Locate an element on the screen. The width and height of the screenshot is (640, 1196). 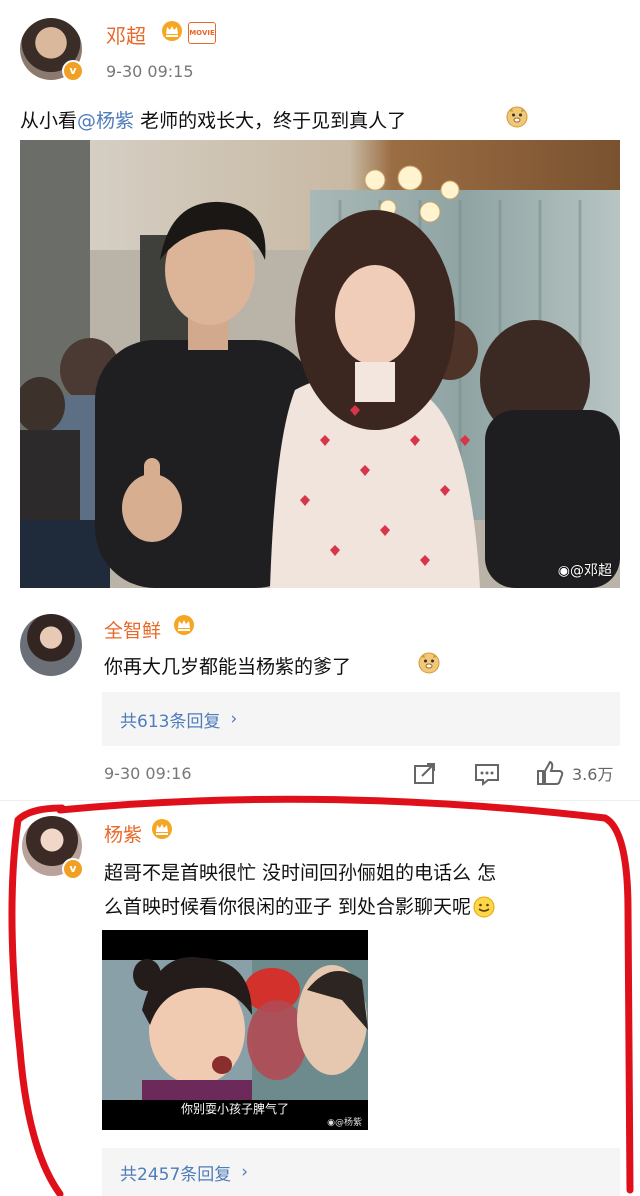
mention-link: @杨紫 is located at coordinates (105, 121).